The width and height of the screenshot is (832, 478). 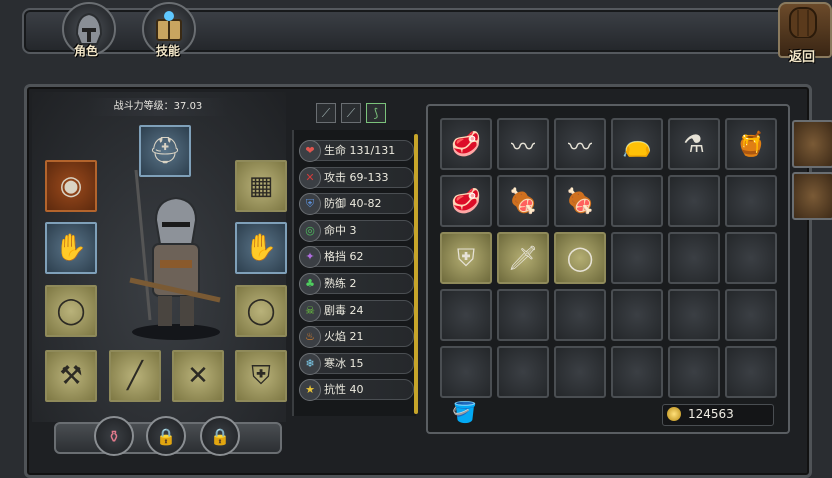 What do you see at coordinates (71, 248) in the screenshot?
I see `gloves-slot: ✋` at bounding box center [71, 248].